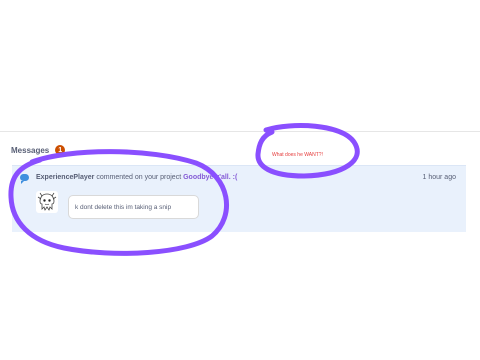 The width and height of the screenshot is (480, 360). I want to click on messages-title: Messages, so click(30, 150).